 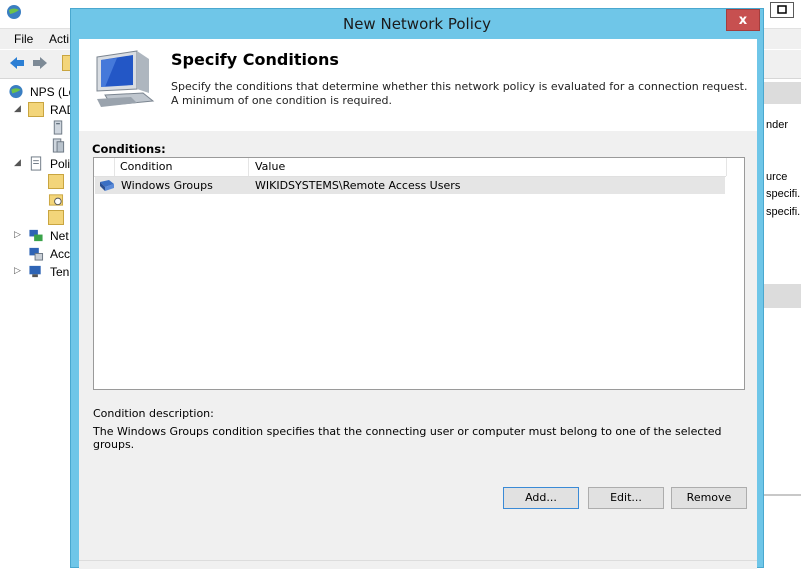 I want to click on cell-condition: Windows Groups, so click(x=167, y=185).